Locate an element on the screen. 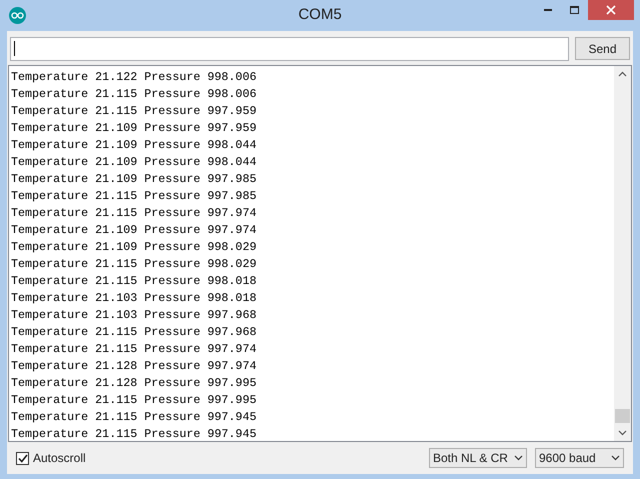  output-line: Temperature 21.109 Pressure 997.985 is located at coordinates (133, 179).